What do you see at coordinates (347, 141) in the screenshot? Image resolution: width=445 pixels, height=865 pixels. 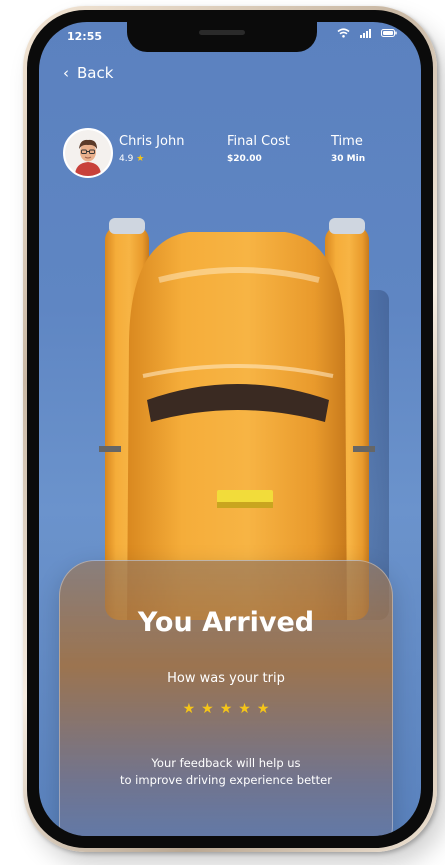 I see `time-label: Time` at bounding box center [347, 141].